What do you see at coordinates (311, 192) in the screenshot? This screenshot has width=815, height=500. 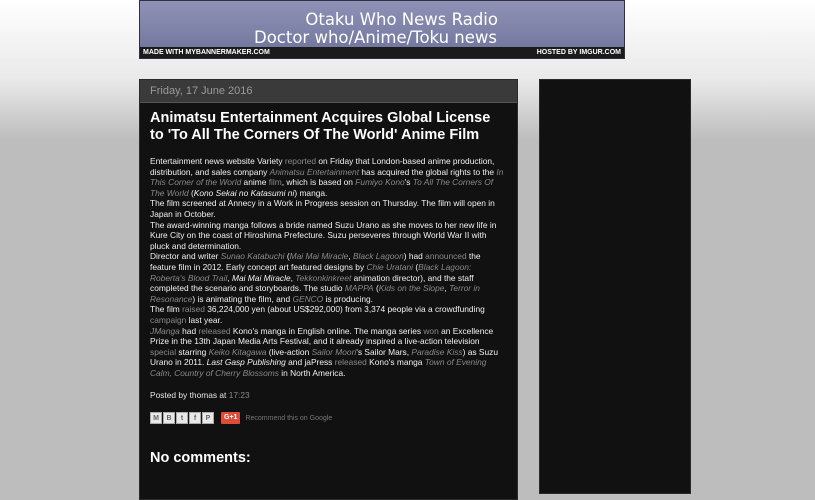 I see `text: ) manga.` at bounding box center [311, 192].